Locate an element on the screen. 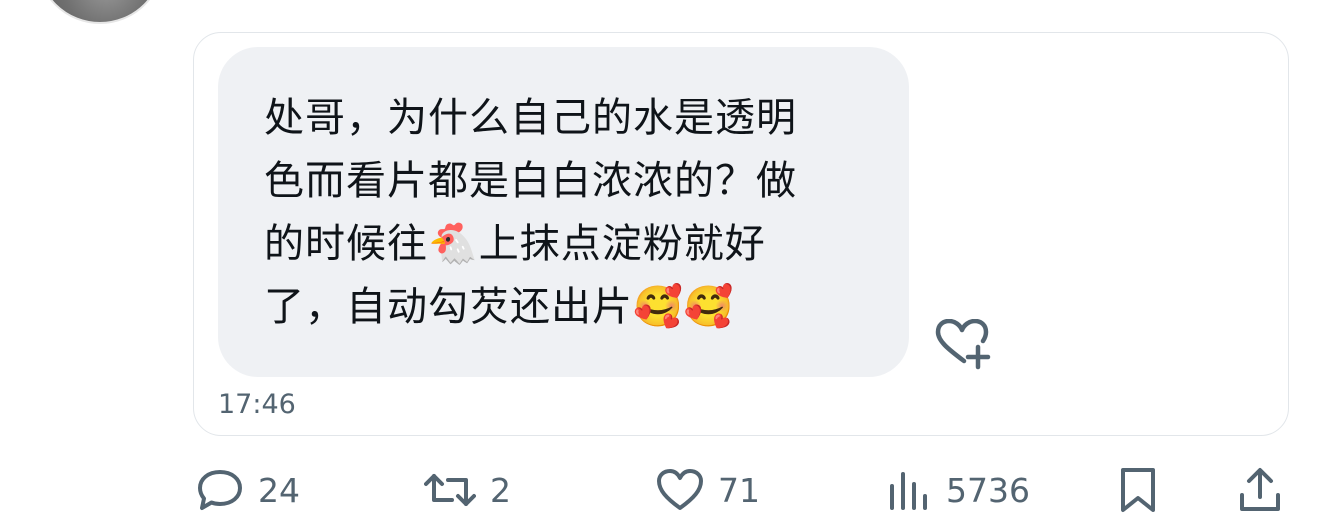  bar-chart-icon is located at coordinates (909, 490).